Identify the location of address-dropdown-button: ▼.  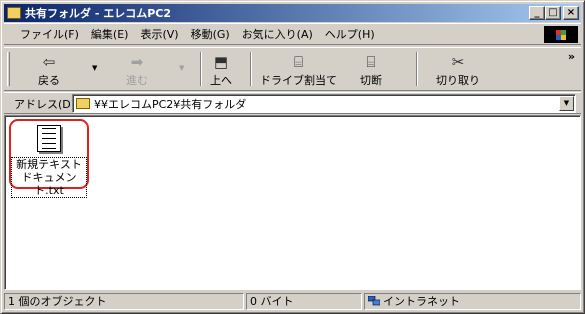
(566, 103).